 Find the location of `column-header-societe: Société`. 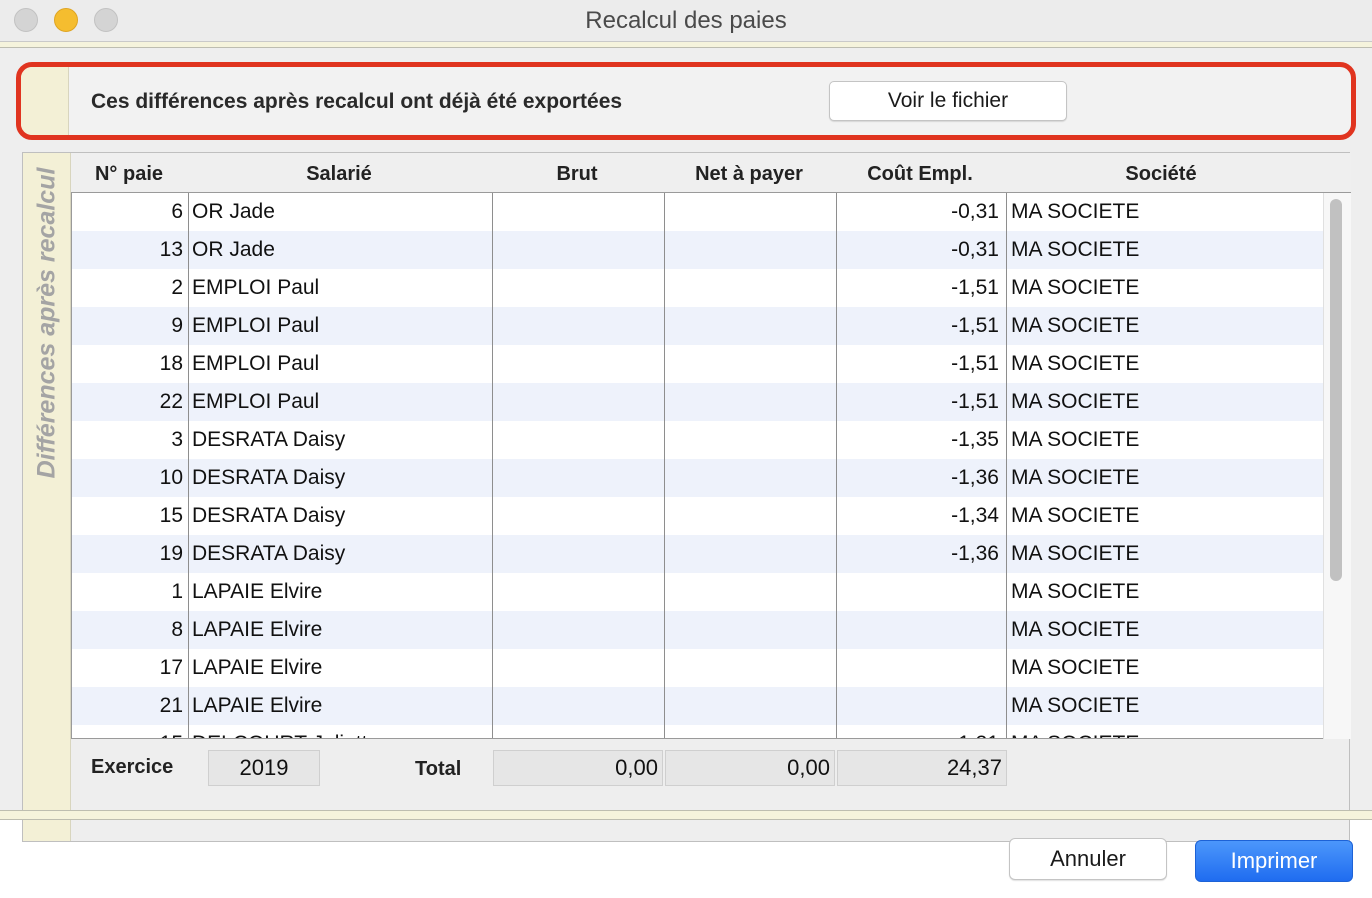

column-header-societe: Société is located at coordinates (1161, 173).